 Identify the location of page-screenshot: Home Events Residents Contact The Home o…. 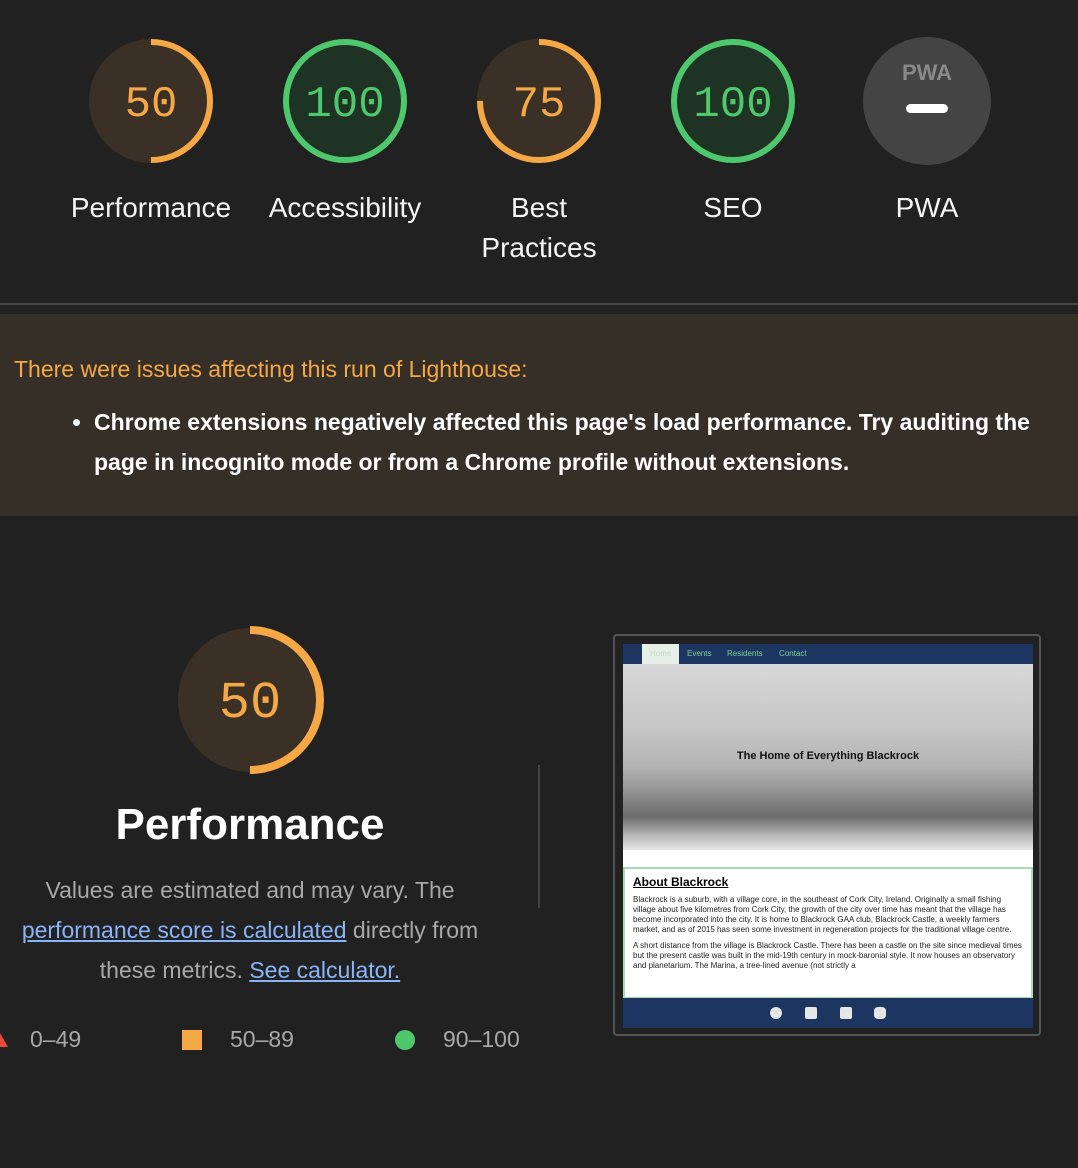
(828, 836).